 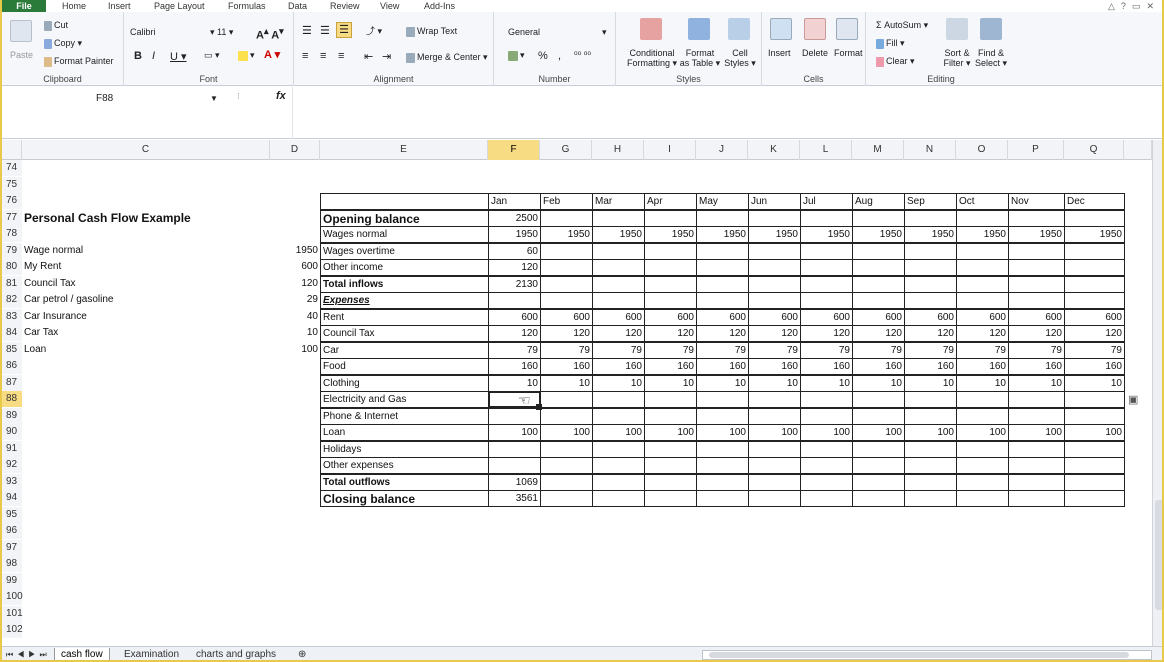 I want to click on row-header-92: 92, so click(x=12, y=465).